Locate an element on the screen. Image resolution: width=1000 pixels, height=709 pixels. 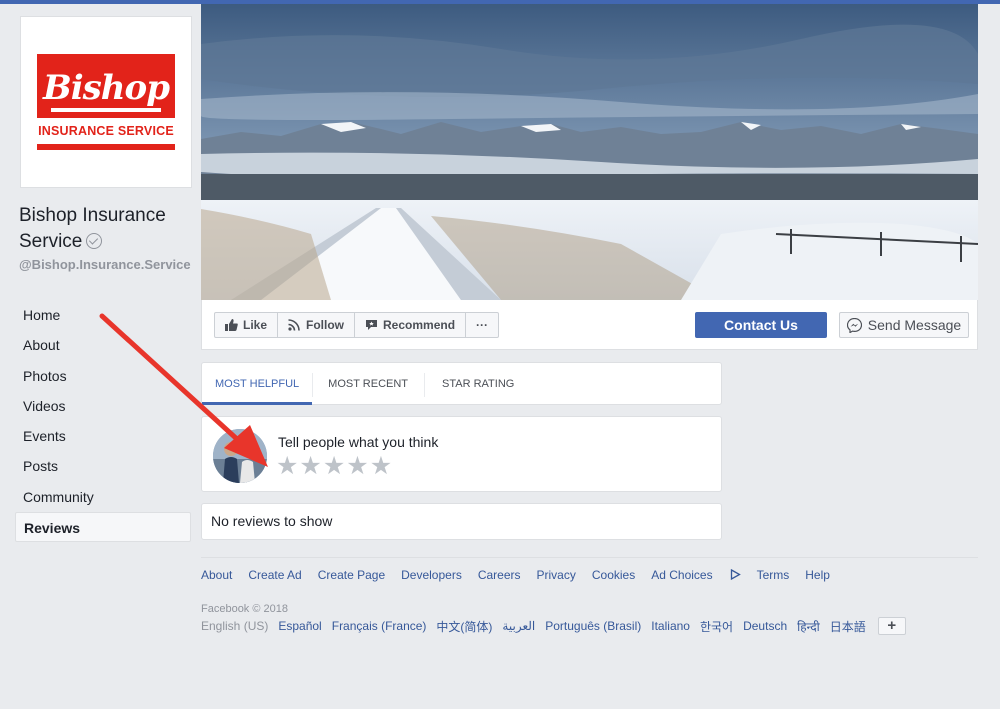
footer-divider is located at coordinates (589, 557).